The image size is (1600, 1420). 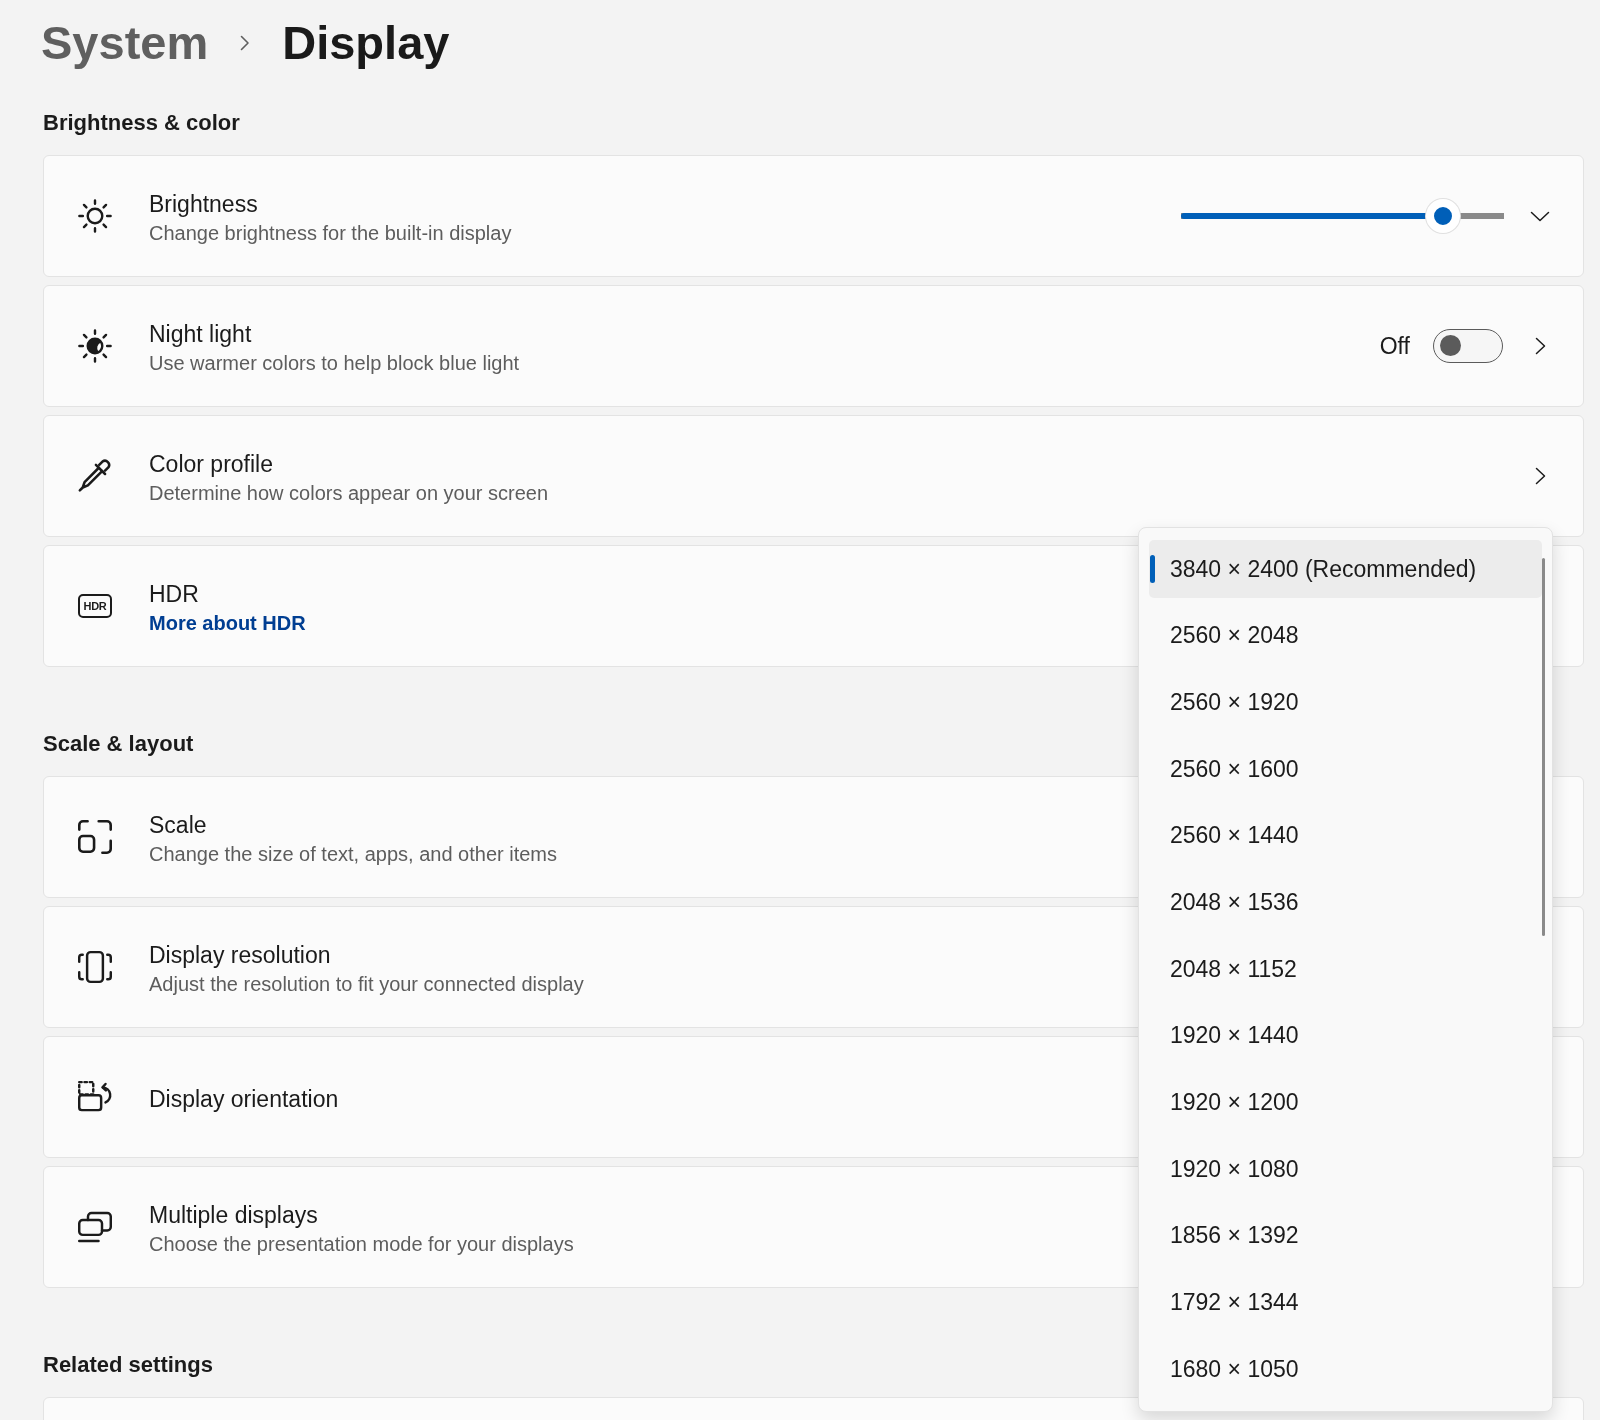 What do you see at coordinates (349, 493) in the screenshot?
I see `setting-description: Determine how colors appear on your screen` at bounding box center [349, 493].